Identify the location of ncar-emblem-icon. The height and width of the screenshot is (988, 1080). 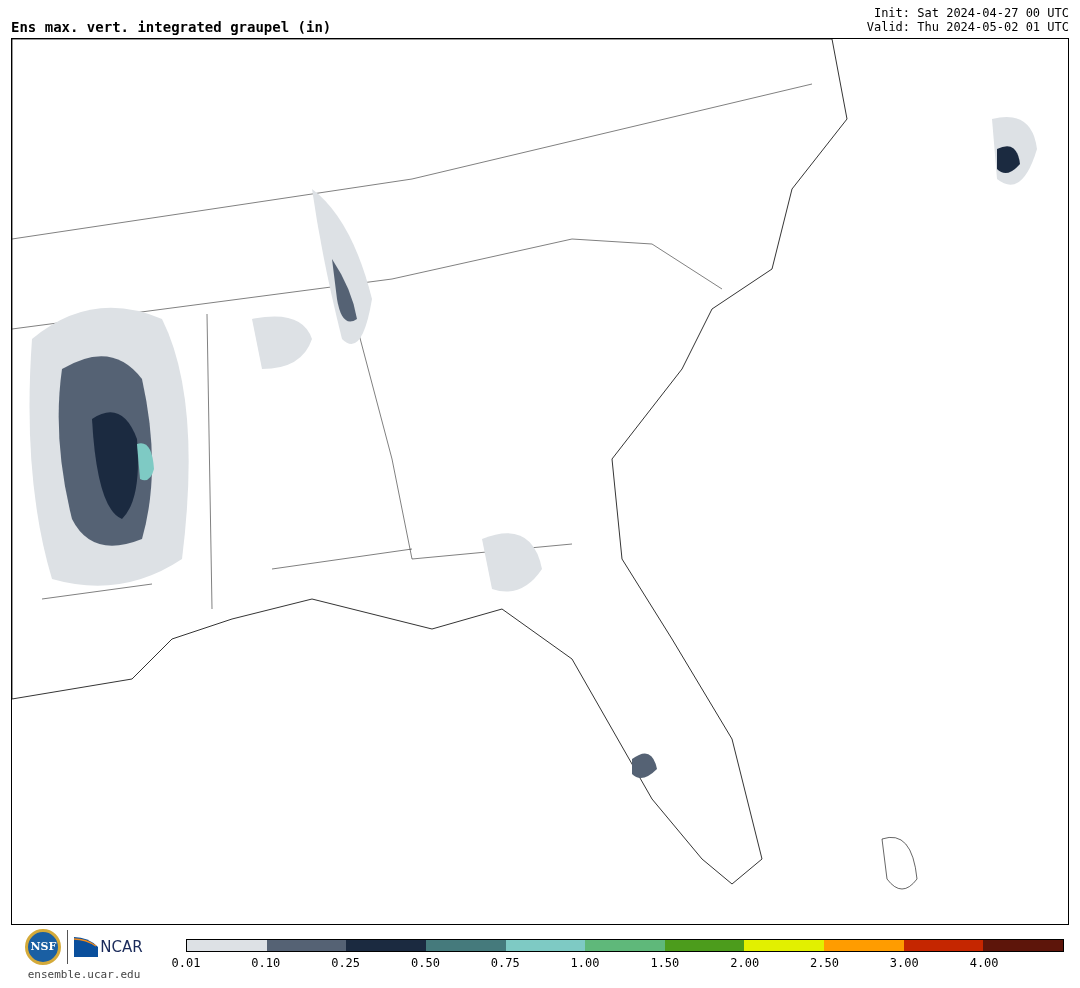
(86, 947).